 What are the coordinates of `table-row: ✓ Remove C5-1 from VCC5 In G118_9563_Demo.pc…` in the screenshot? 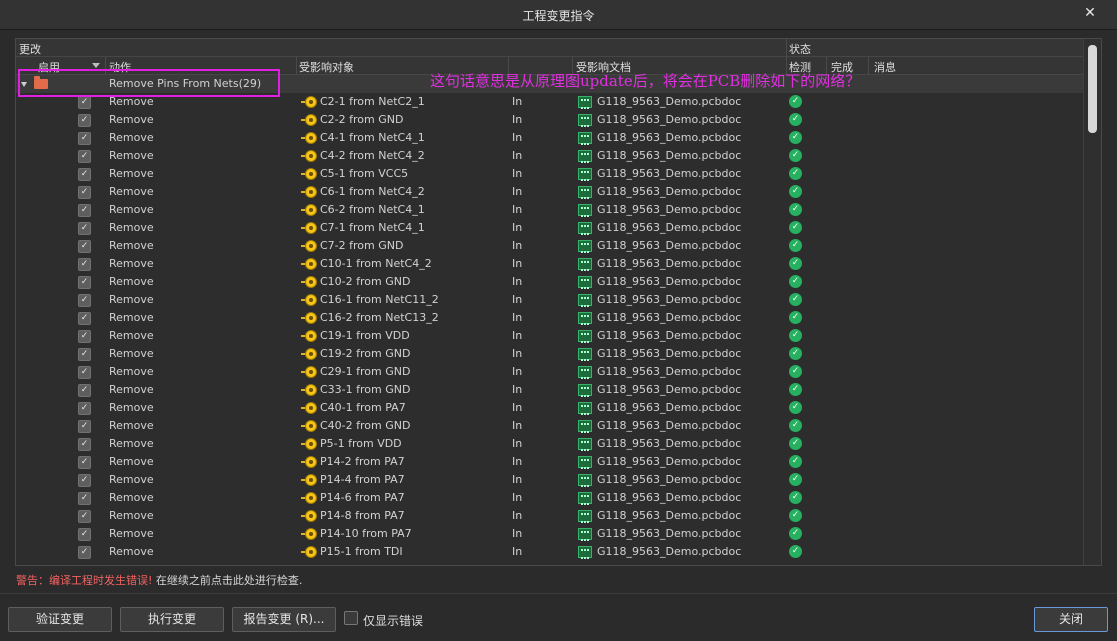 It's located at (550, 174).